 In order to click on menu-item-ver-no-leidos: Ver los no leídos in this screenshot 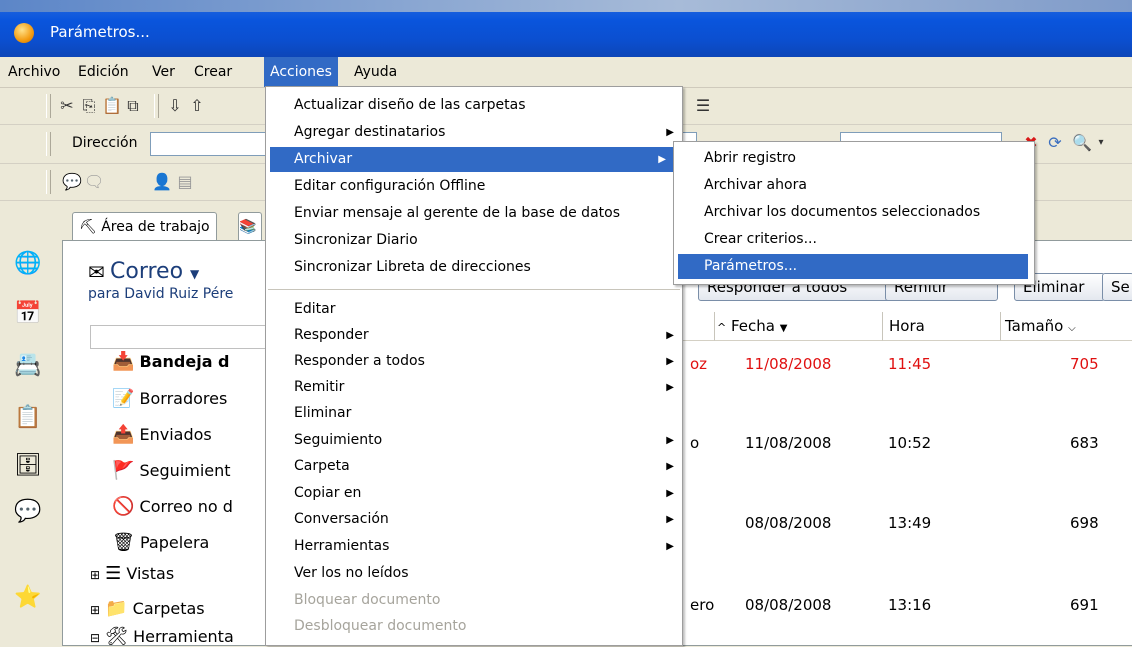, I will do `click(474, 573)`.